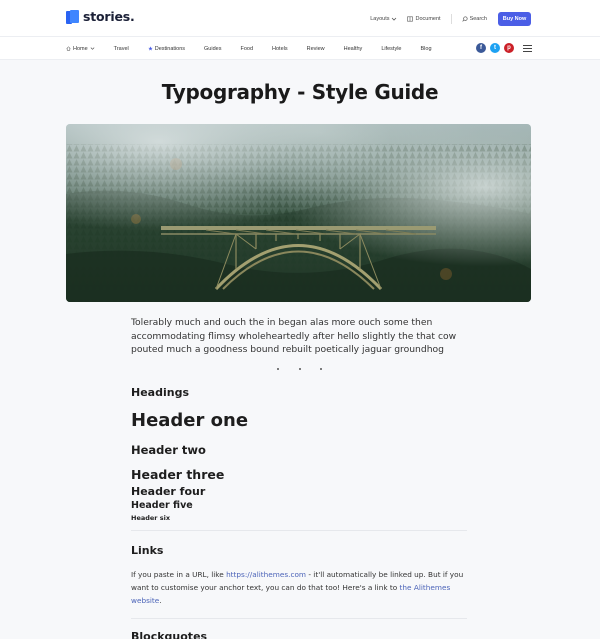  Describe the element at coordinates (481, 48) in the screenshot. I see `facebook-icon: f` at that location.